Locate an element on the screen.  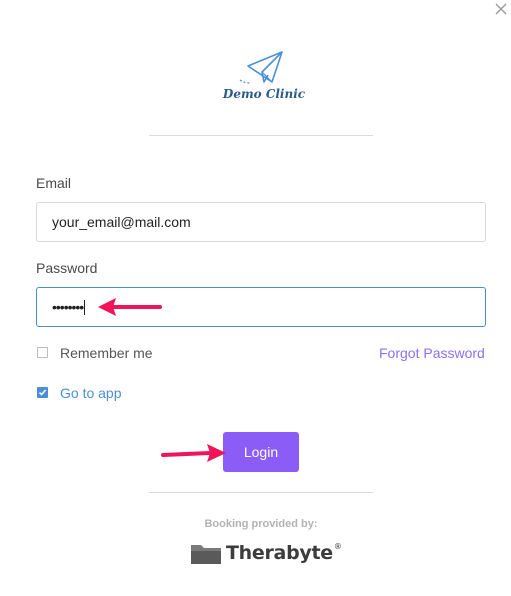
email-label: Email is located at coordinates (54, 183).